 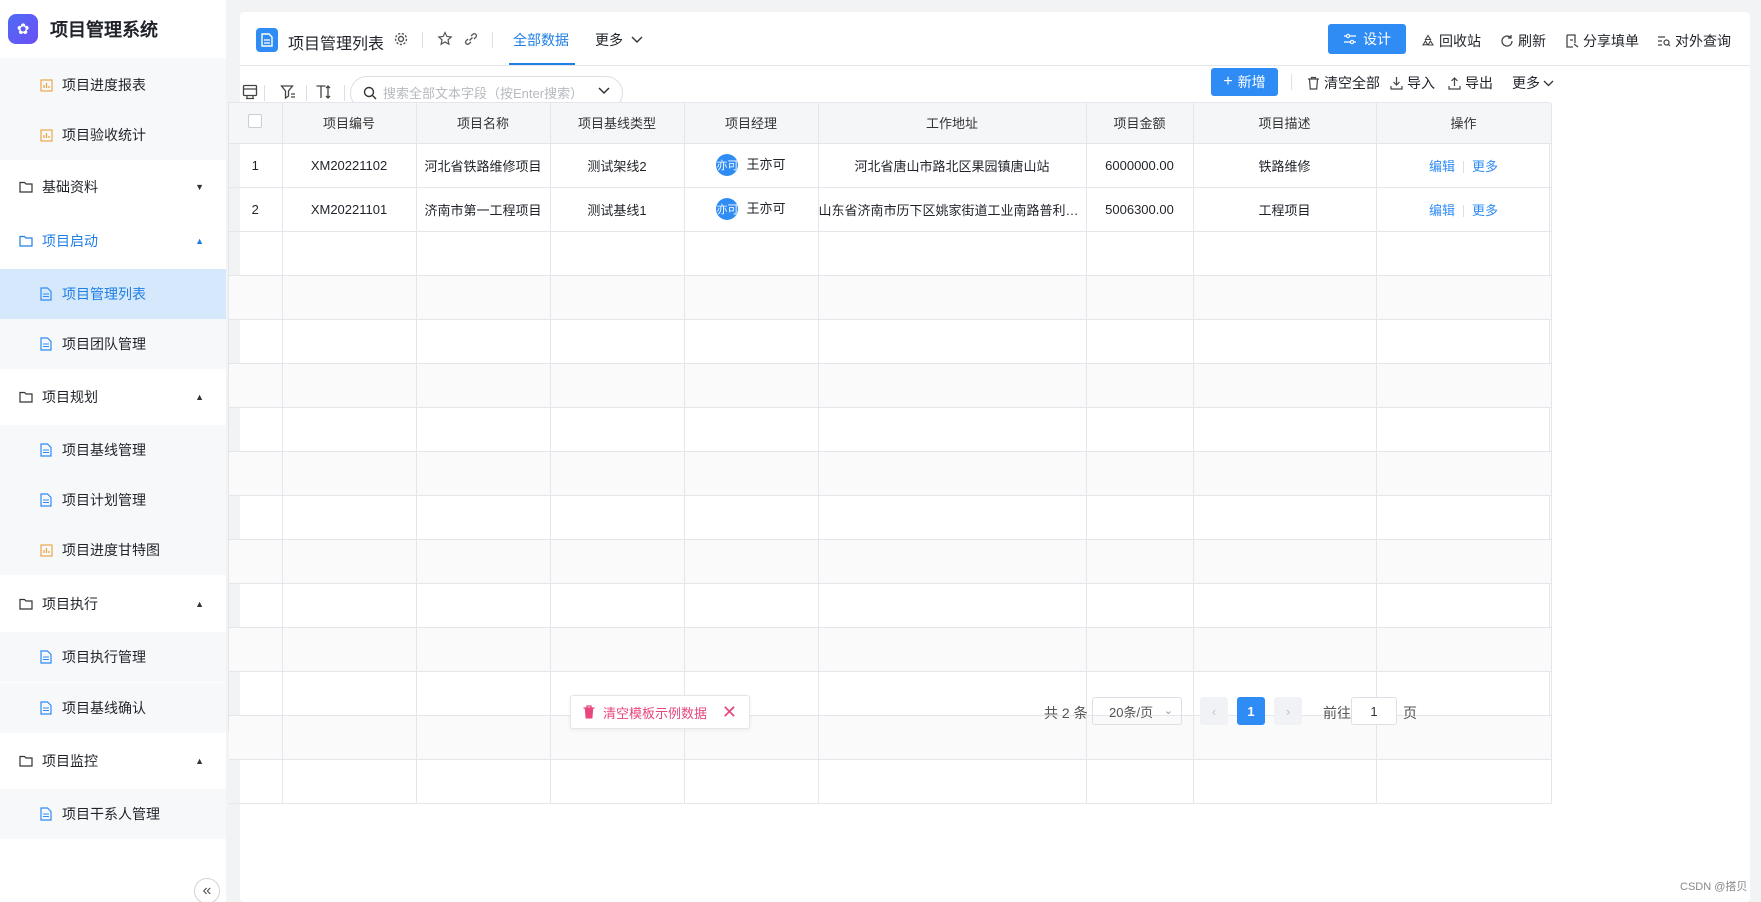 I want to click on chevron-down-icon: ⌄, so click(x=1168, y=711).